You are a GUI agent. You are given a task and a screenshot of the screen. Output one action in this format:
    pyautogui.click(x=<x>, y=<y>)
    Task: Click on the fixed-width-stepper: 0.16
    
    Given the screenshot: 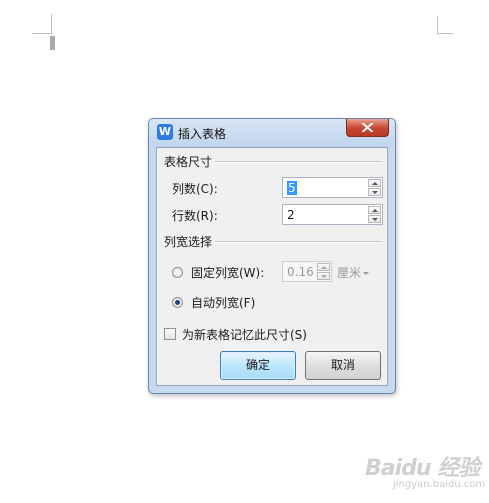 What is the action you would take?
    pyautogui.click(x=307, y=271)
    